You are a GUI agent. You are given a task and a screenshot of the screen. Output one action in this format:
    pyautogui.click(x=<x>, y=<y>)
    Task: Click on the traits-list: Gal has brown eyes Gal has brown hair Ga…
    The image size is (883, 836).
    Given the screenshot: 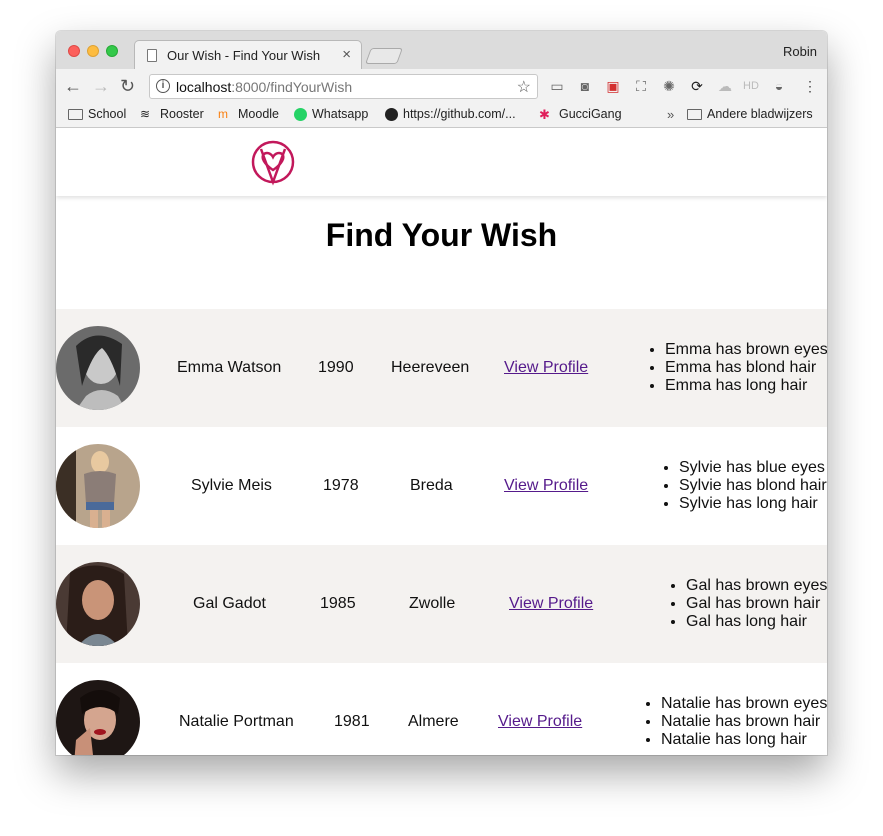 What is the action you would take?
    pyautogui.click(x=756, y=604)
    